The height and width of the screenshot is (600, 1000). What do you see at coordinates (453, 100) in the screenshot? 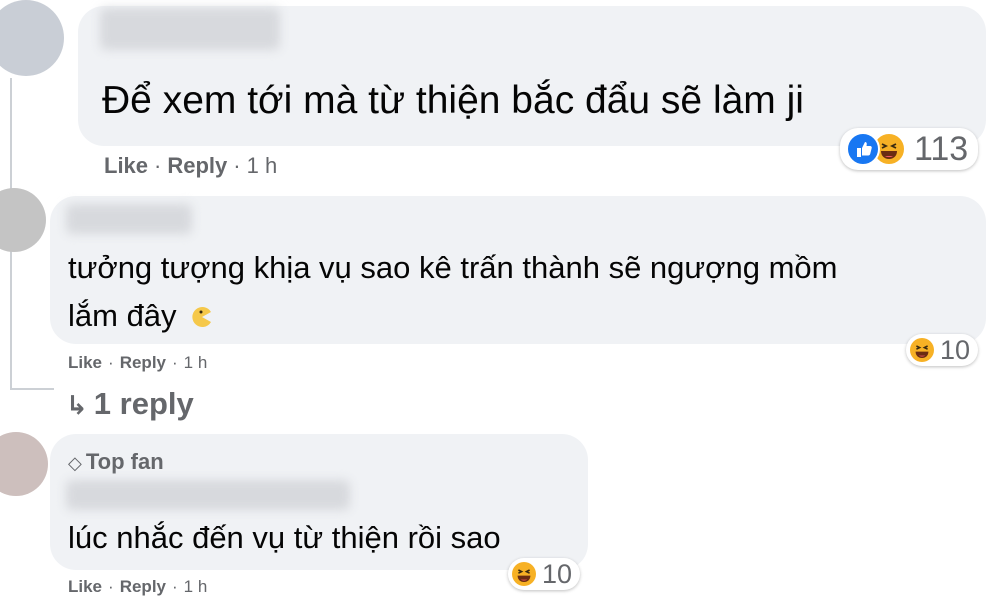
I see `comment-text: Để xem tới mà từ thiện bắc đẩu sẽ làm ji` at bounding box center [453, 100].